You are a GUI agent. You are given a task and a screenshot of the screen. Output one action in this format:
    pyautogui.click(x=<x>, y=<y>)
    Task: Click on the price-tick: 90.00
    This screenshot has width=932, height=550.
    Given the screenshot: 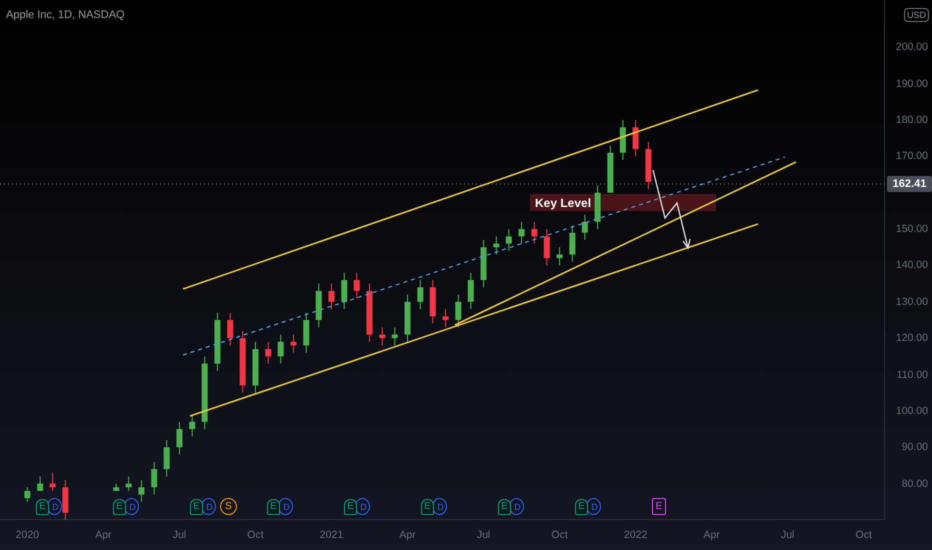 What is the action you would take?
    pyautogui.click(x=915, y=447)
    